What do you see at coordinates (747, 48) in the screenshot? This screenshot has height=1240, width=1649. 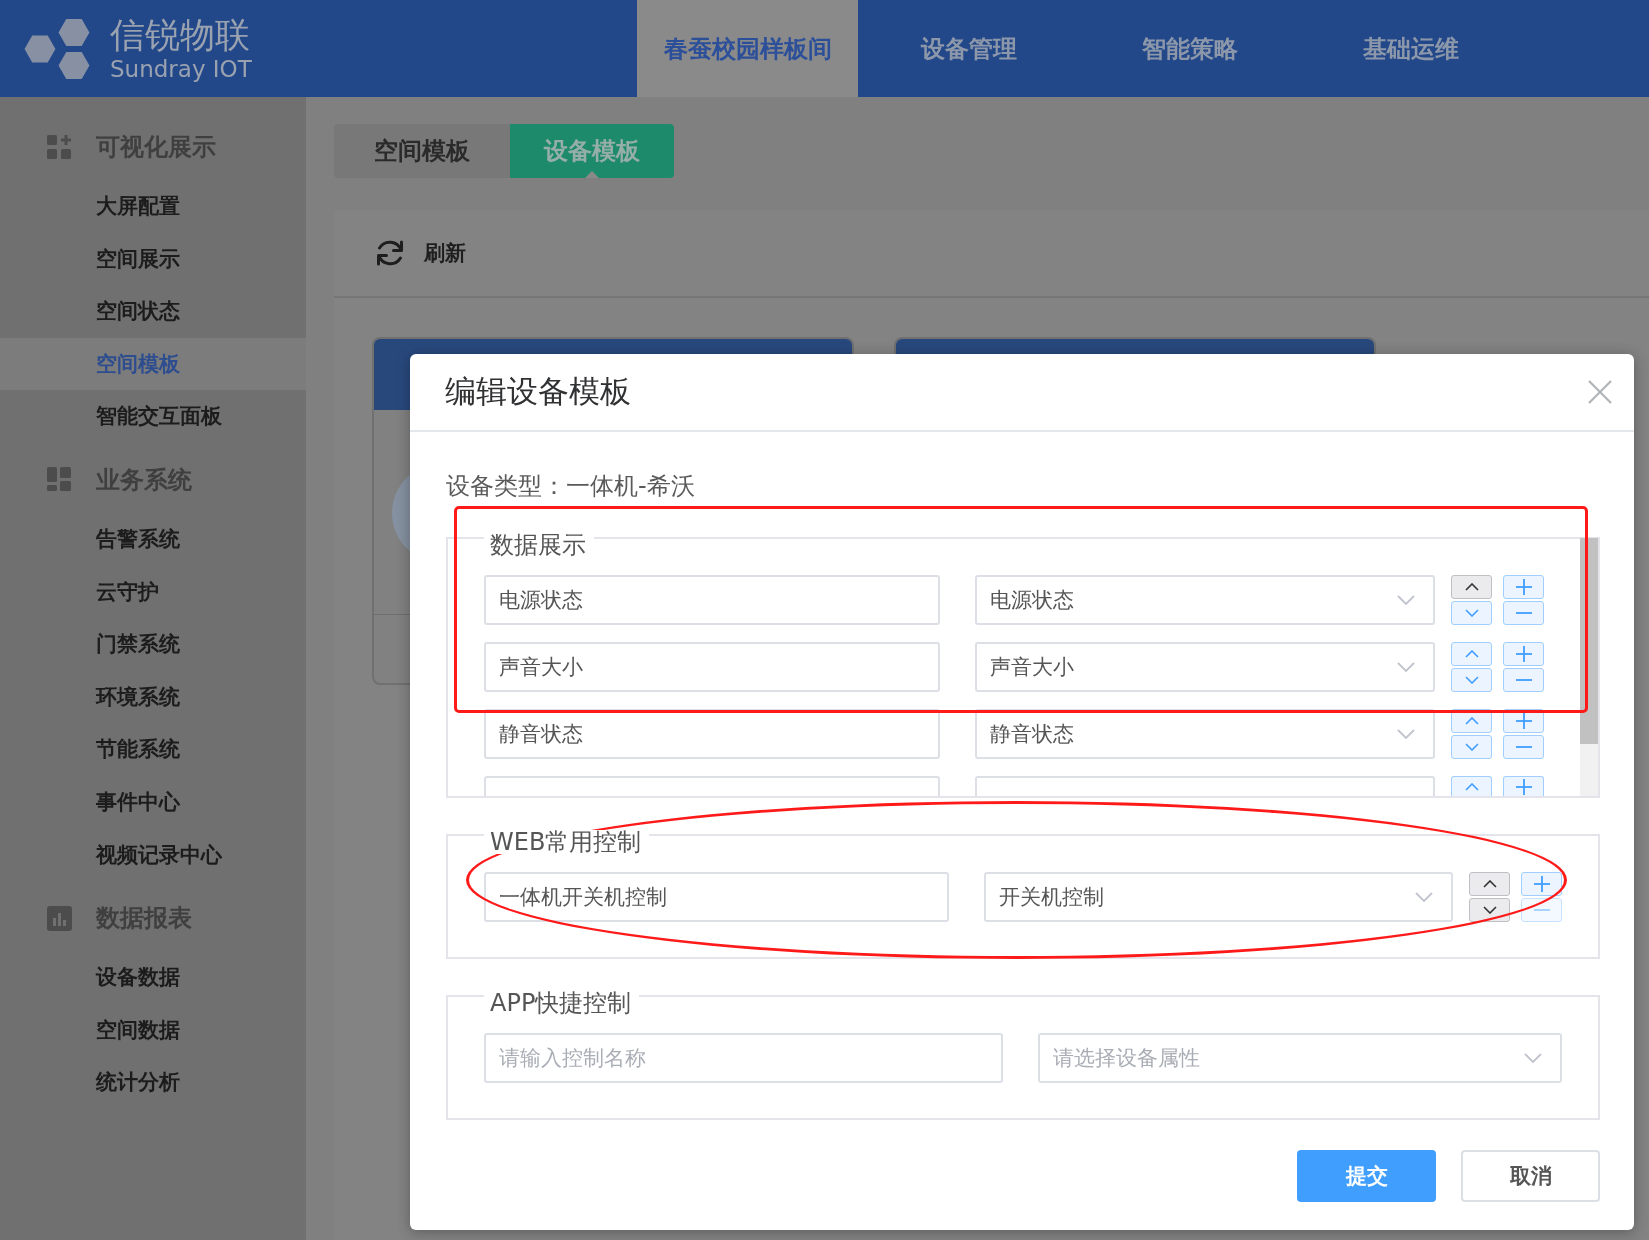 I see `nav-tab: 春蚕校园样板间` at bounding box center [747, 48].